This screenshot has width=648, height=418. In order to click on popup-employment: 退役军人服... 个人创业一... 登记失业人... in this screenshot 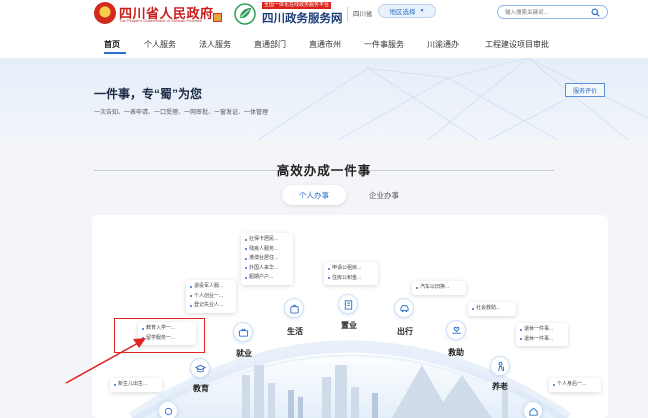, I will do `click(211, 296)`.